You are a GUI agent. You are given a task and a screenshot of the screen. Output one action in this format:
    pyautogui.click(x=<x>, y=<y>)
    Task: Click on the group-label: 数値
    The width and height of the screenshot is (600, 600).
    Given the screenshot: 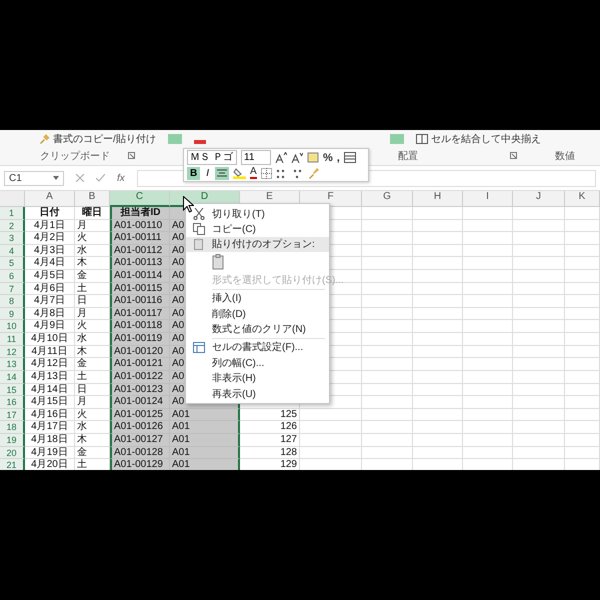 What is the action you would take?
    pyautogui.click(x=565, y=156)
    